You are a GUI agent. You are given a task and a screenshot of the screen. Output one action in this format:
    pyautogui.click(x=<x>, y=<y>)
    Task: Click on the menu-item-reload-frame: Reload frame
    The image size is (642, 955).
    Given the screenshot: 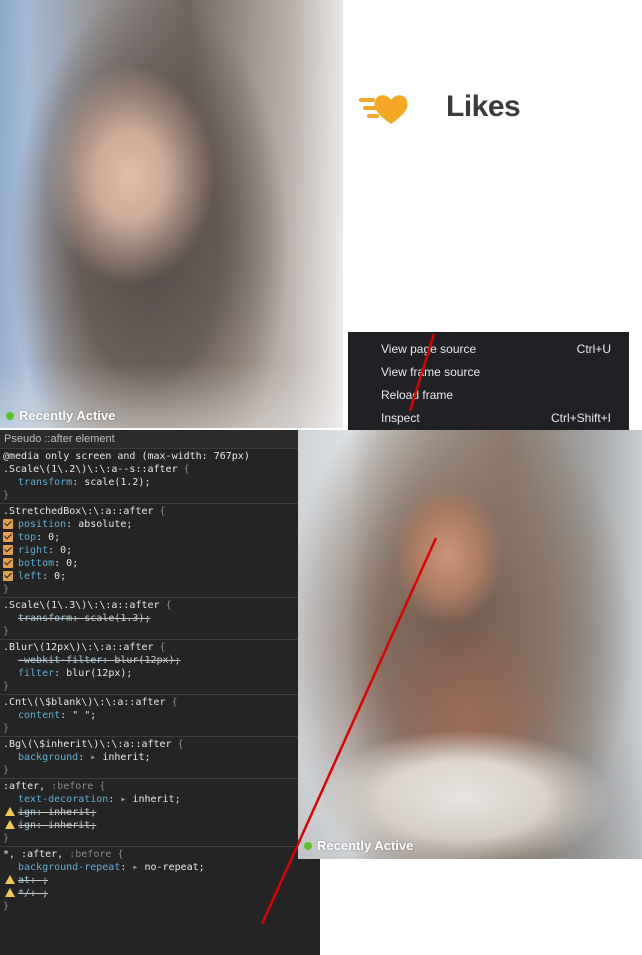 What is the action you would take?
    pyautogui.click(x=496, y=395)
    